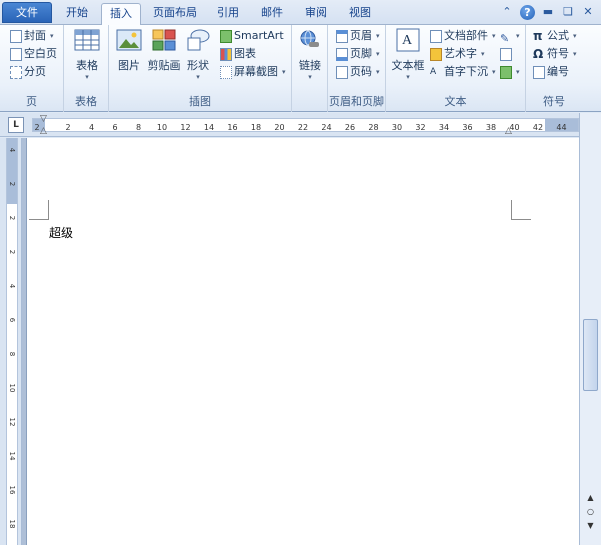 The width and height of the screenshot is (601, 545). What do you see at coordinates (87, 54) in the screenshot?
I see `table-button: 表格 ▾` at bounding box center [87, 54].